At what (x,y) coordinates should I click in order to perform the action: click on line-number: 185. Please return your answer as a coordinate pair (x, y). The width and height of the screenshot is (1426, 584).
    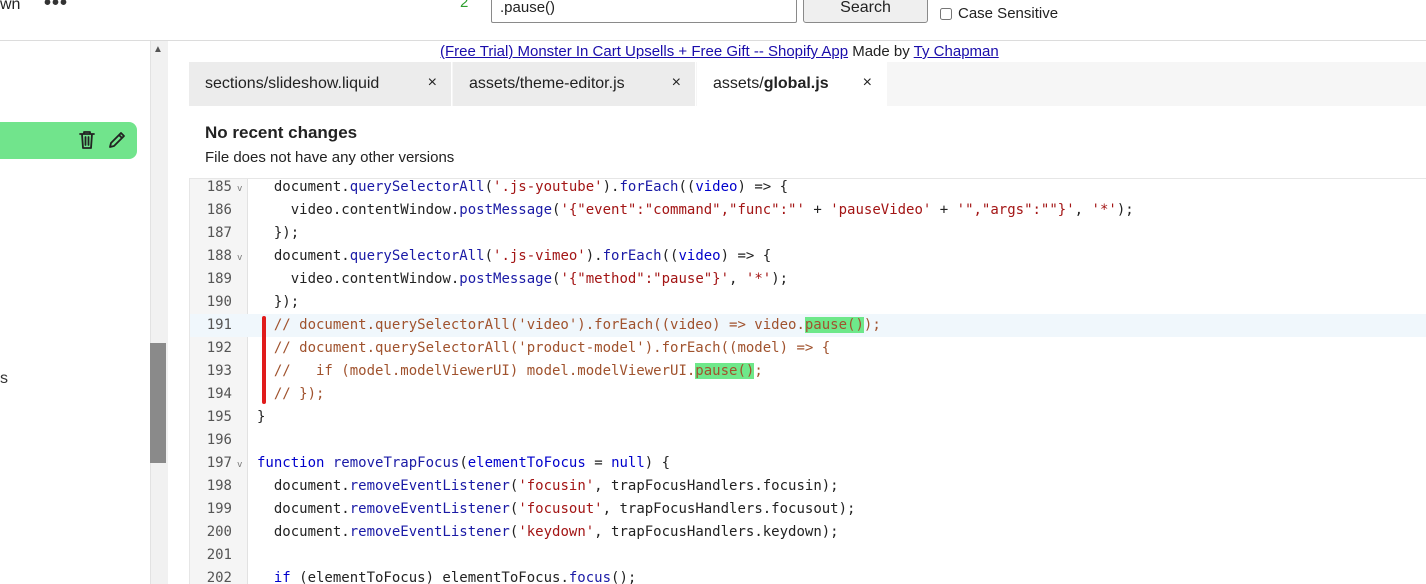
    Looking at the image, I should click on (219, 187).